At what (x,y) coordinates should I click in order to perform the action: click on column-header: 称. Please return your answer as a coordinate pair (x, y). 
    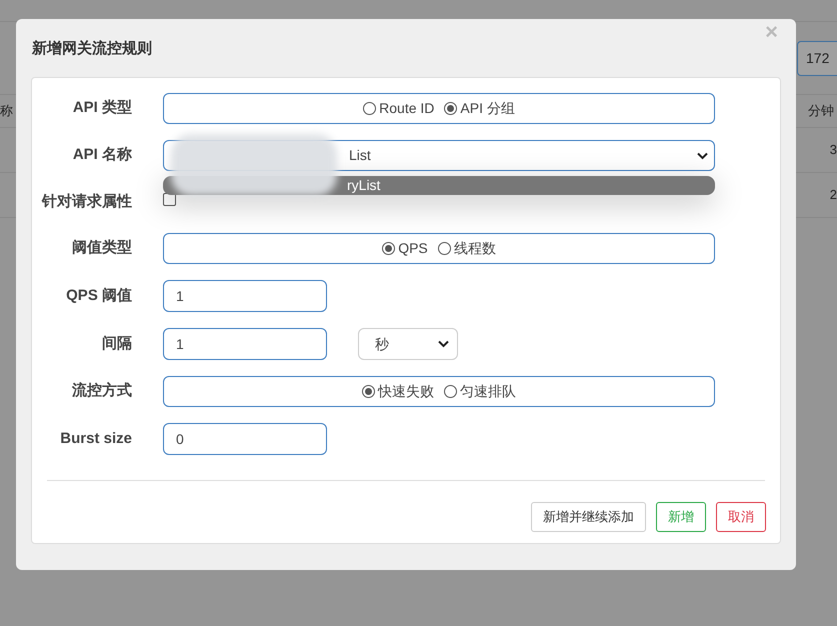
    Looking at the image, I should click on (6, 111).